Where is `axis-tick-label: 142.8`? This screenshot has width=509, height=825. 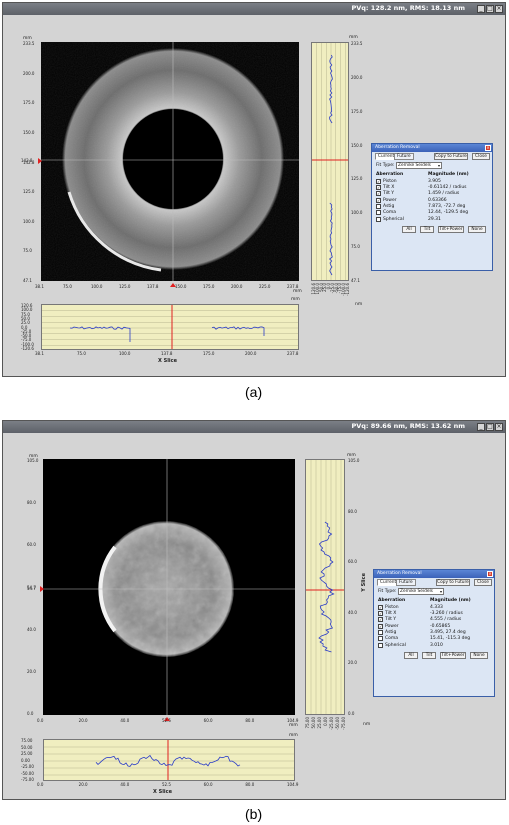 axis-tick-label: 142.8 is located at coordinates (29, 162).